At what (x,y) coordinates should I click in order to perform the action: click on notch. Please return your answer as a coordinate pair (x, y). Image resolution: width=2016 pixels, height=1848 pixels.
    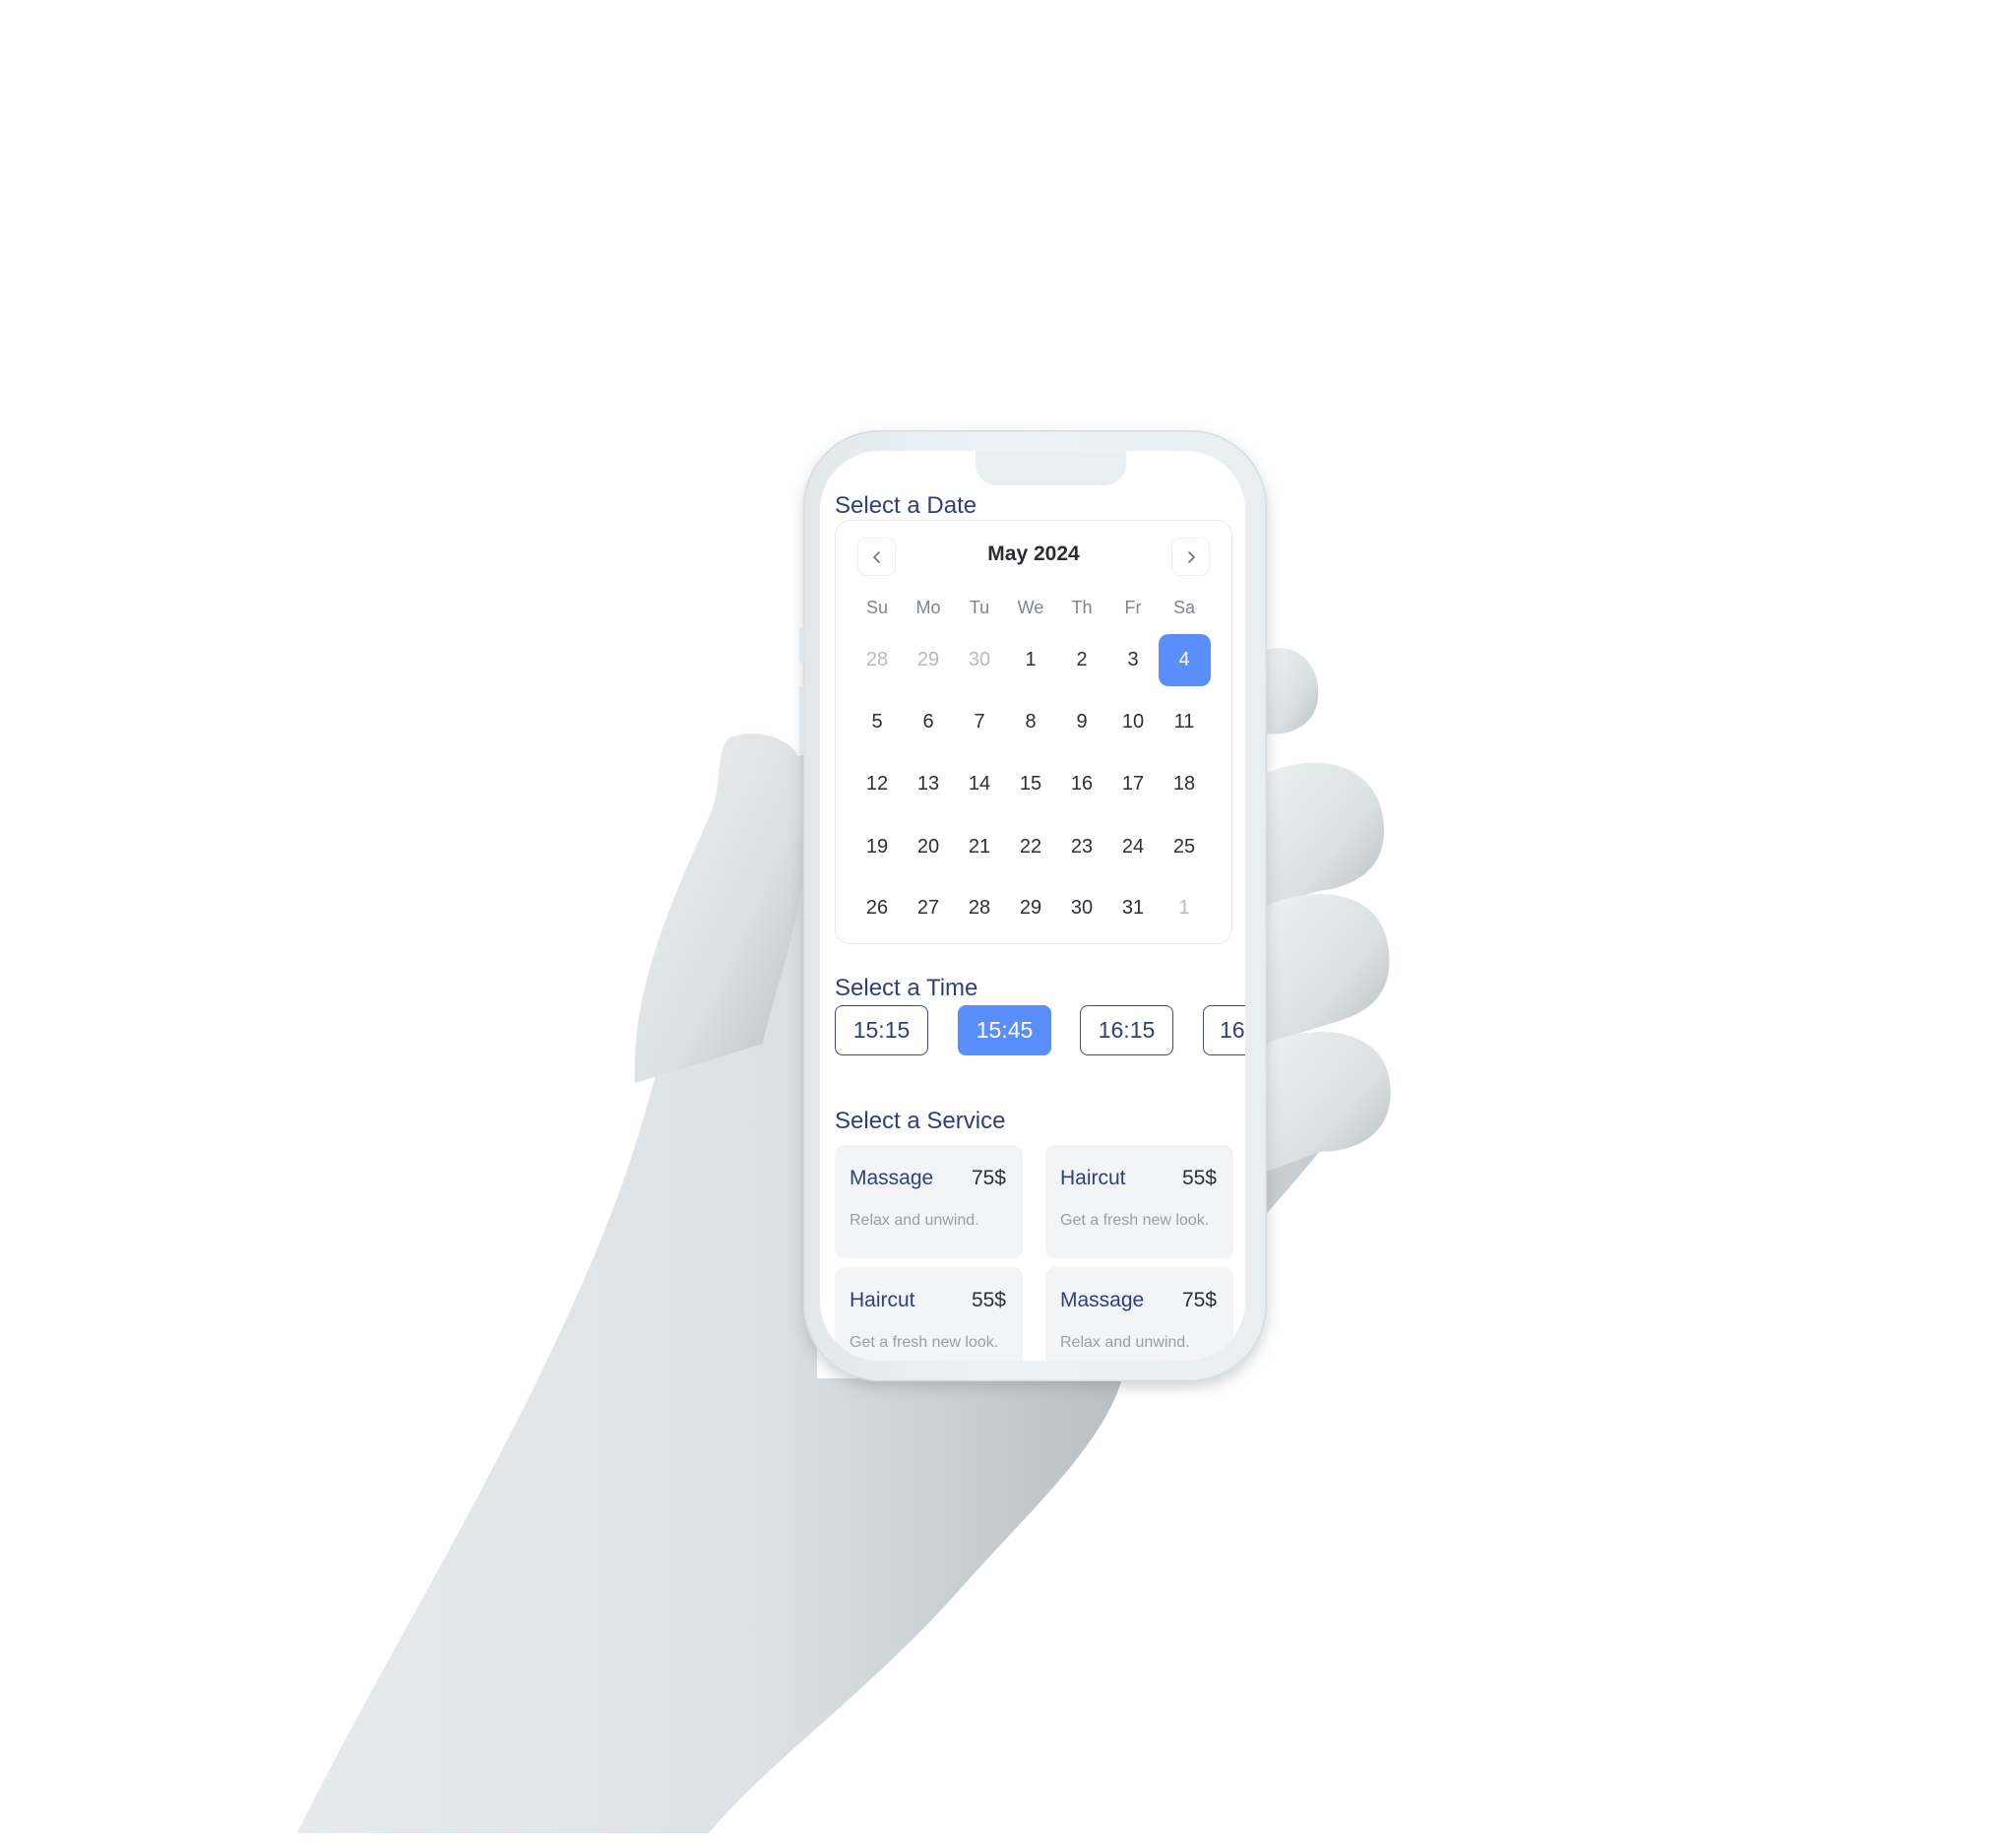
    Looking at the image, I should click on (1051, 468).